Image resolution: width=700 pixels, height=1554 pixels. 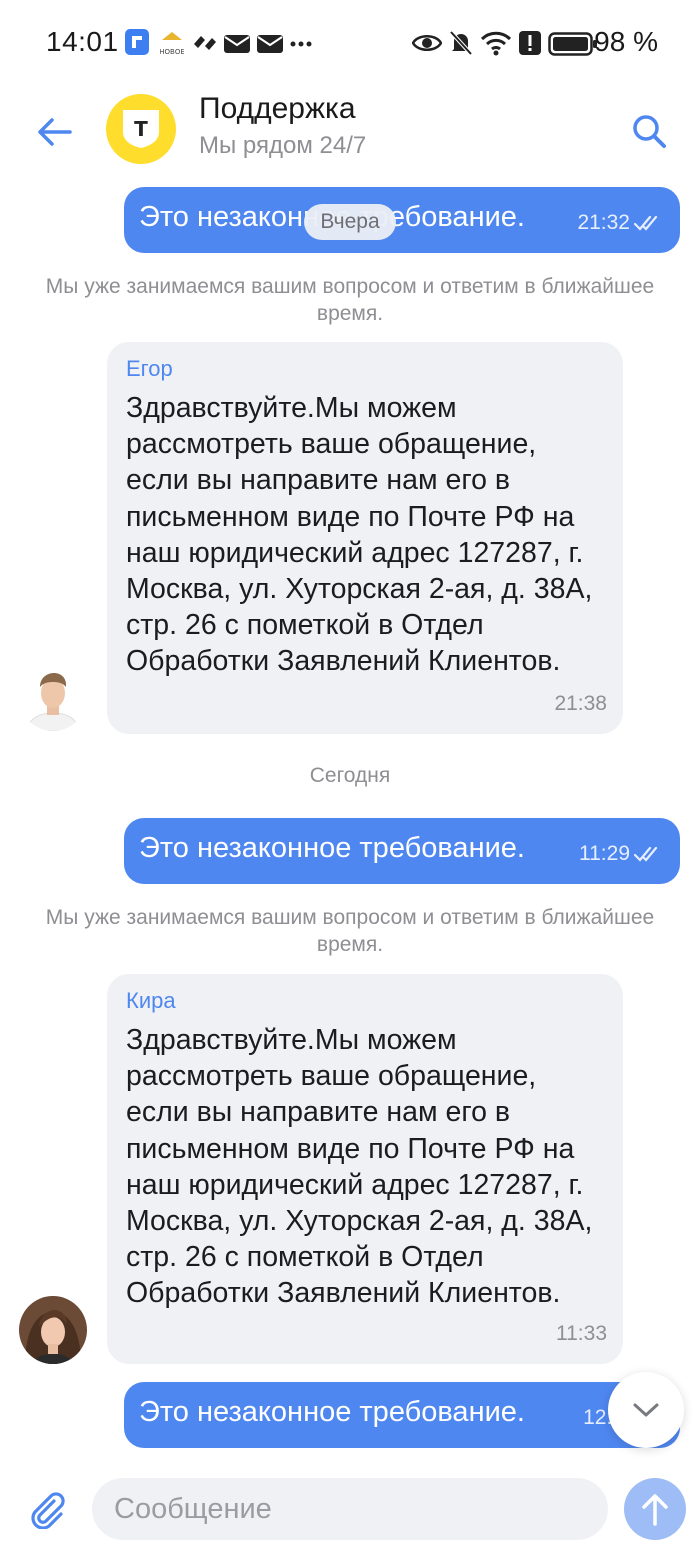 I want to click on outgoing-message: Это незаконное требование. 11:29, so click(x=402, y=851).